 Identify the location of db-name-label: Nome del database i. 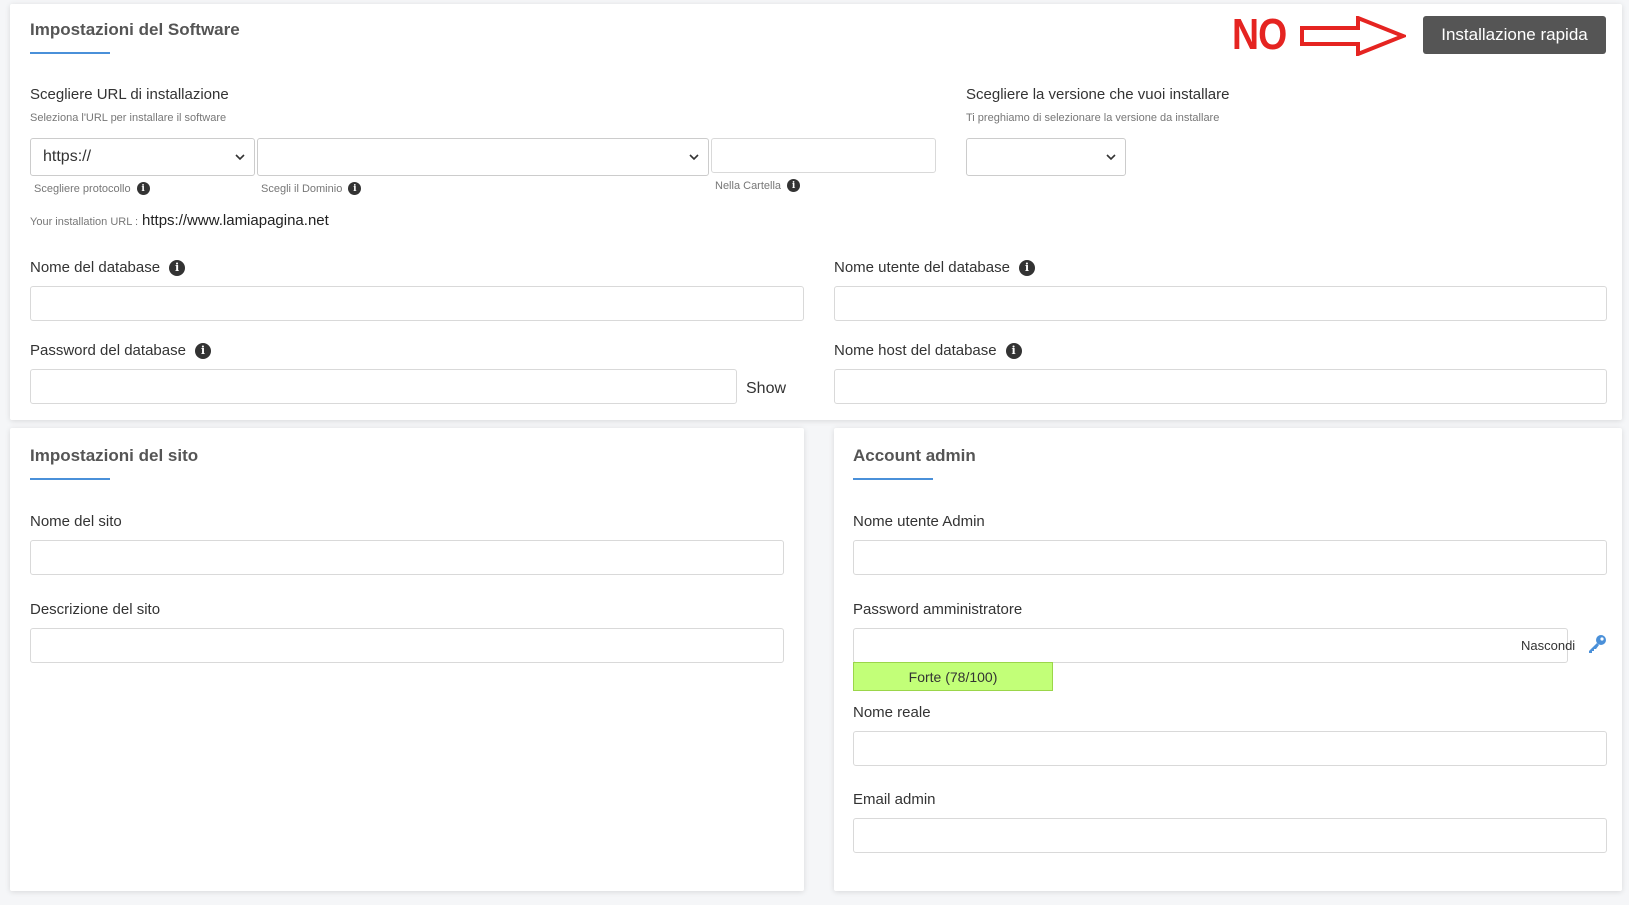
(108, 267).